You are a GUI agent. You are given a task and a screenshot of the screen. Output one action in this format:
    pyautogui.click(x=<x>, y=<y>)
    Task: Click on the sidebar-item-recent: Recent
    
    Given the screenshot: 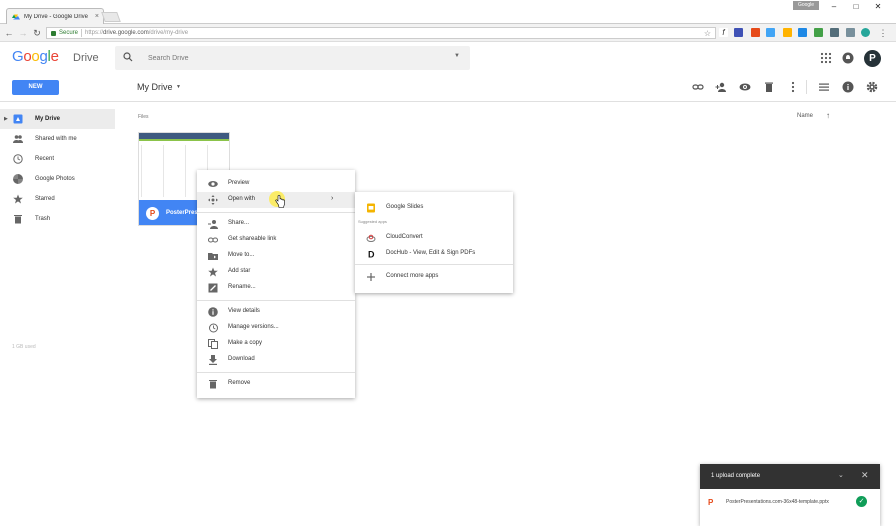 What is the action you would take?
    pyautogui.click(x=57, y=159)
    